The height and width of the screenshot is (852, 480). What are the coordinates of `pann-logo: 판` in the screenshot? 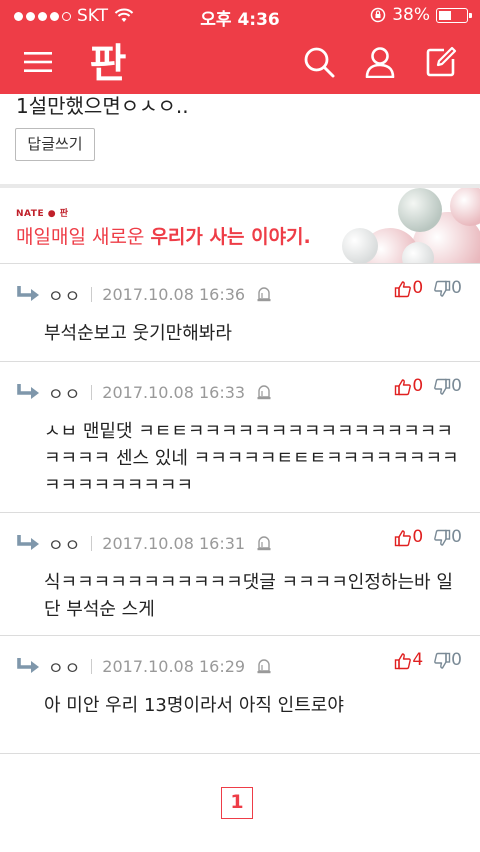 It's located at (108, 64).